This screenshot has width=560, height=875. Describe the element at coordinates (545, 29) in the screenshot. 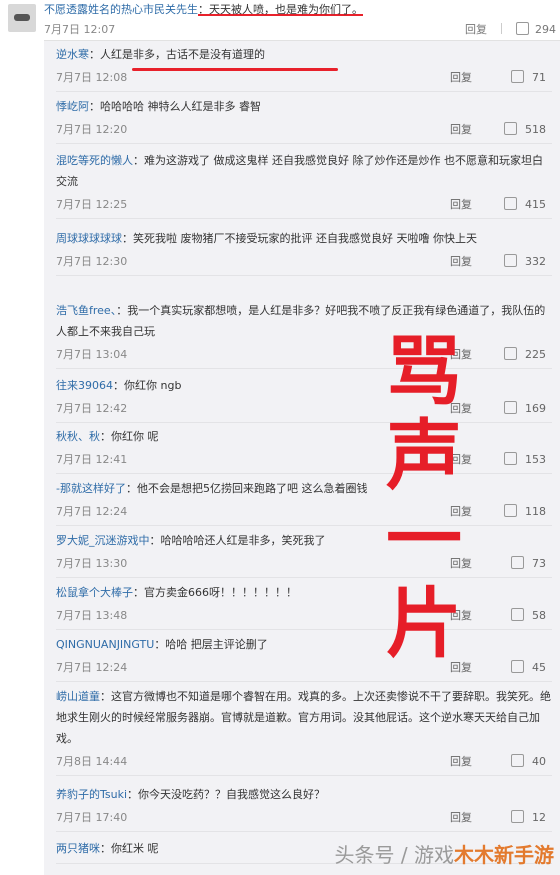

I see `like-count: 294` at that location.